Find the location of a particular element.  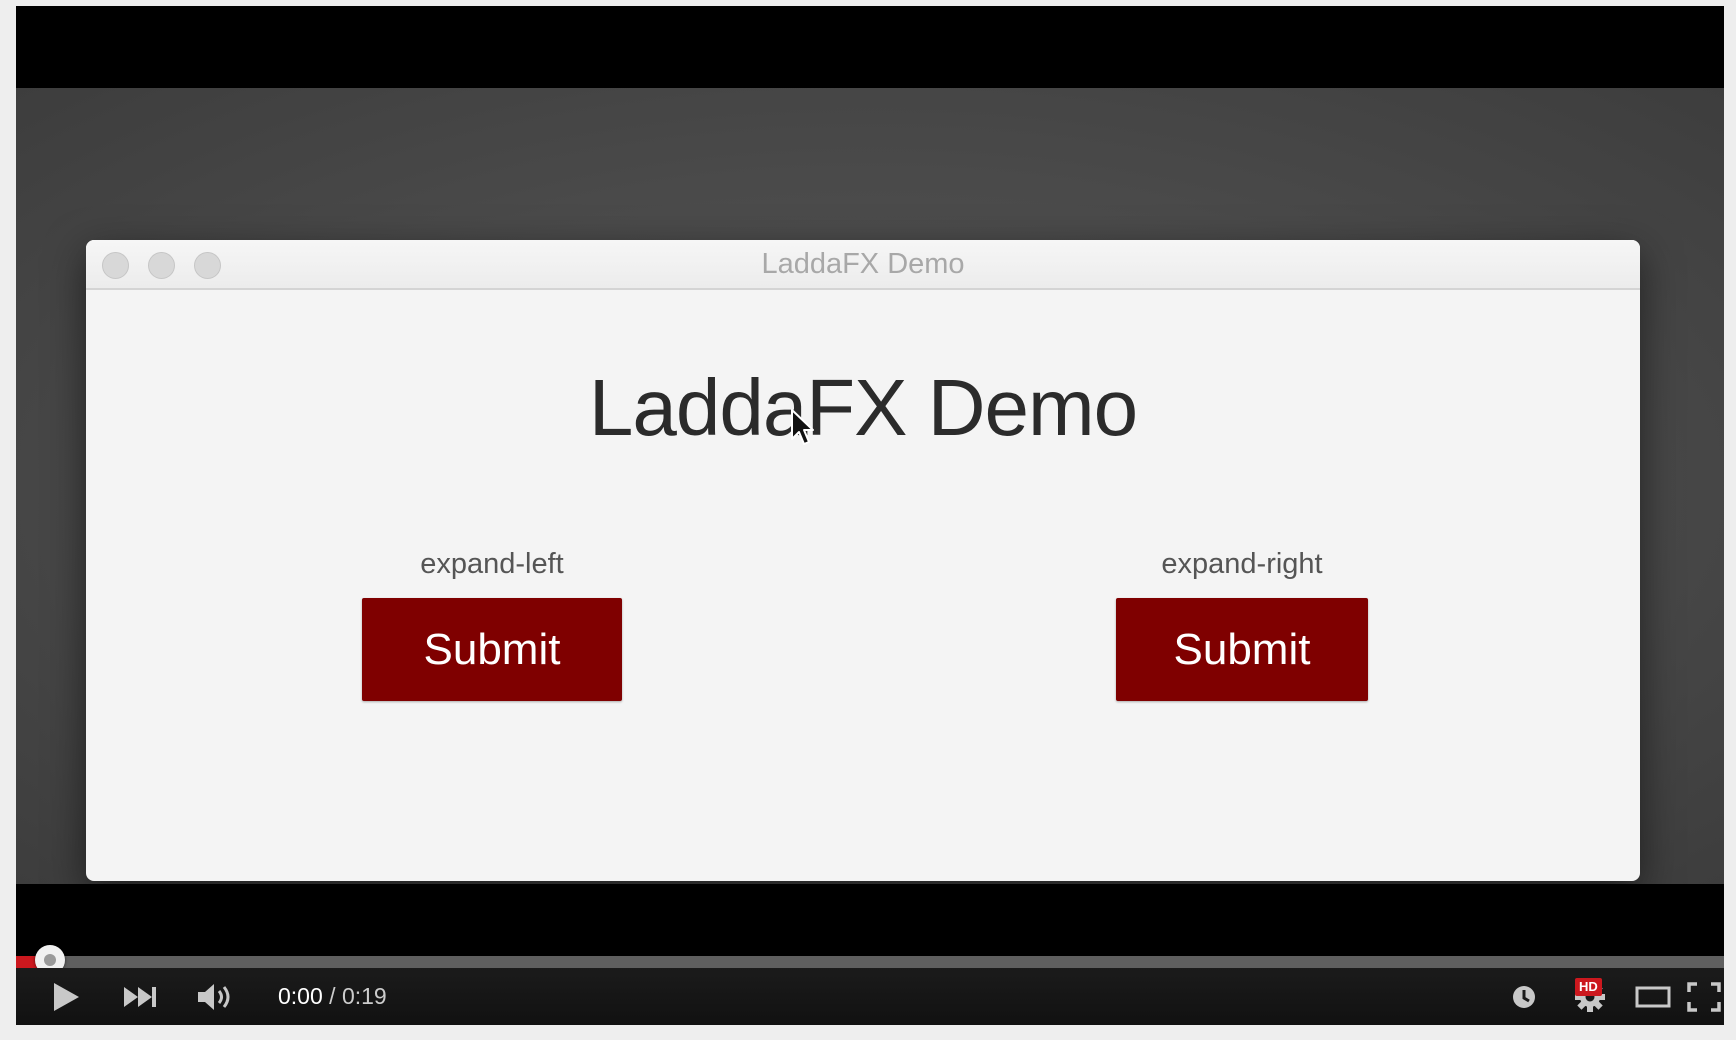

expand-left-label: expand-left is located at coordinates (492, 564).